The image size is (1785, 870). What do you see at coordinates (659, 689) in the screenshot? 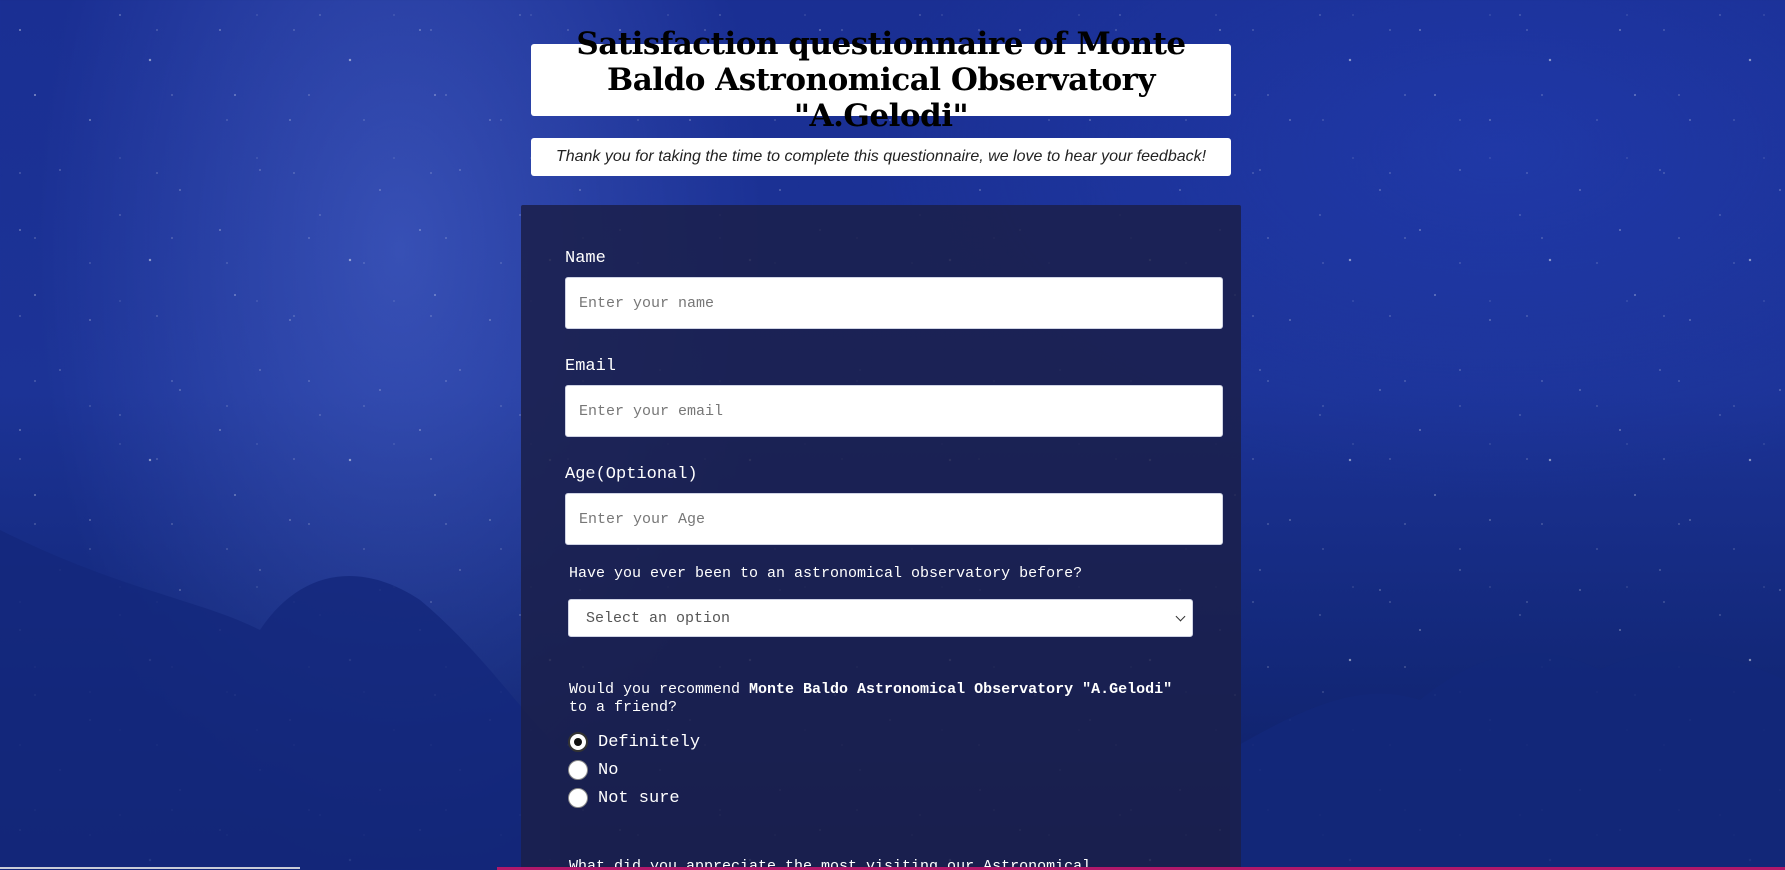
I see `recommend-question-prefix: Would you recommend` at bounding box center [659, 689].